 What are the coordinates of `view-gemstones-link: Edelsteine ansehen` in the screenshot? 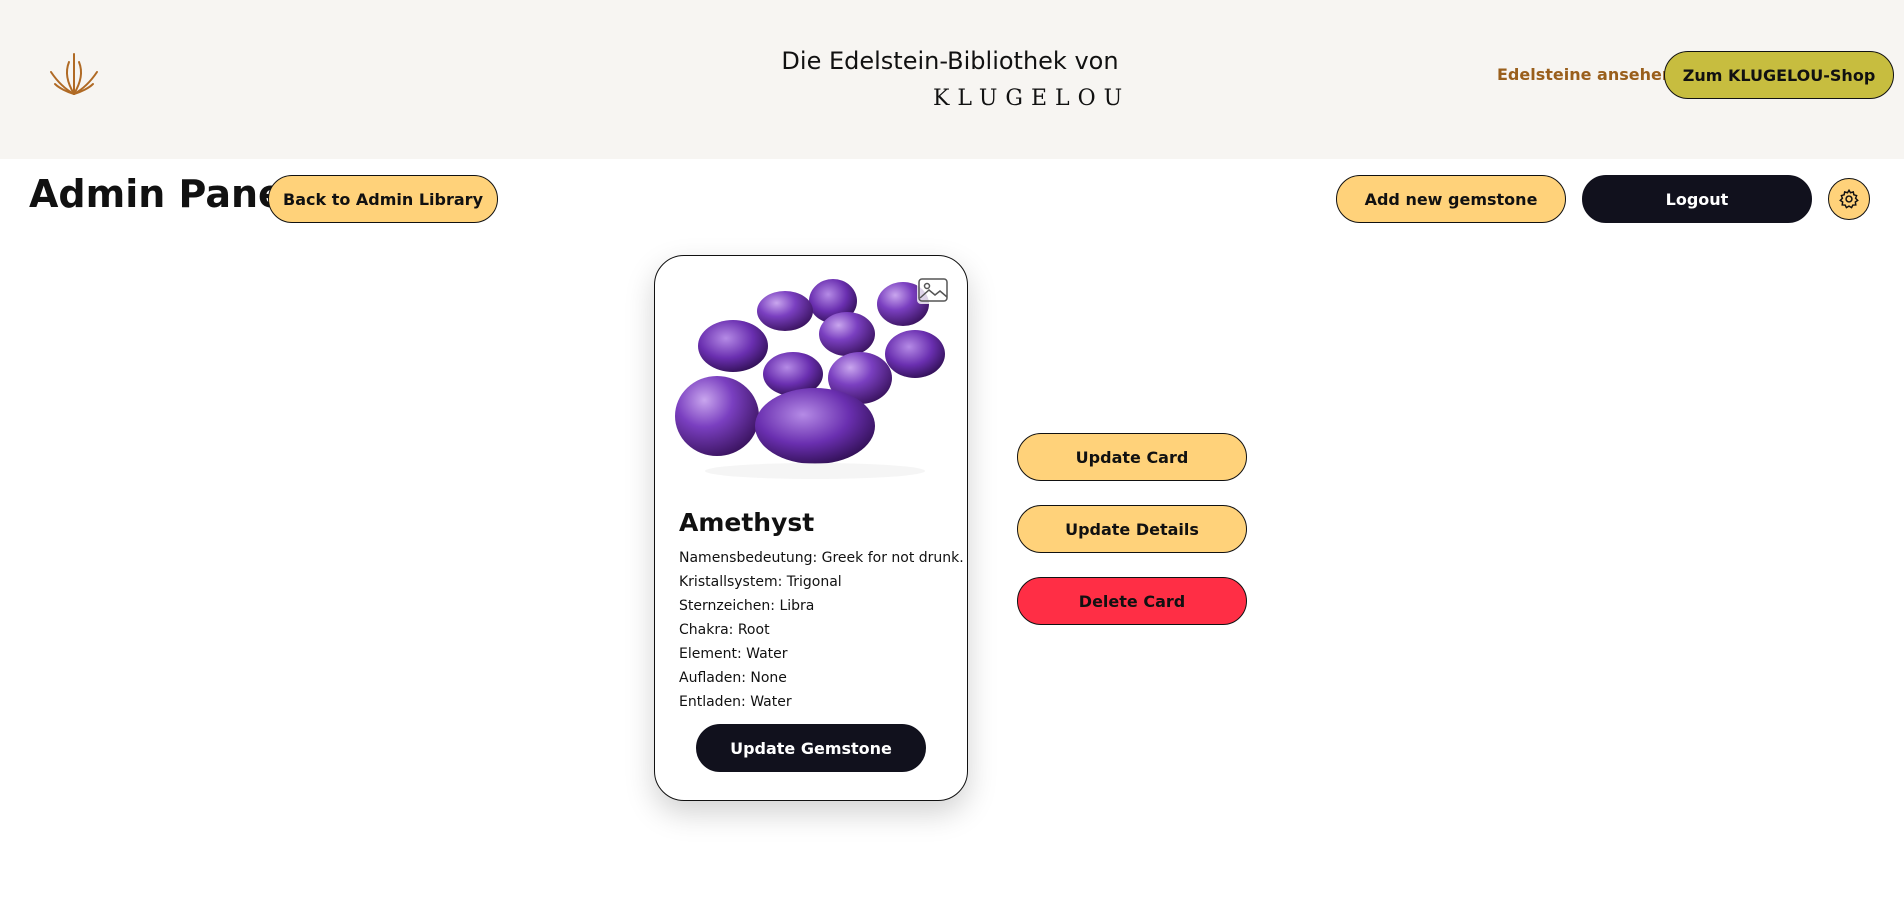 It's located at (1585, 74).